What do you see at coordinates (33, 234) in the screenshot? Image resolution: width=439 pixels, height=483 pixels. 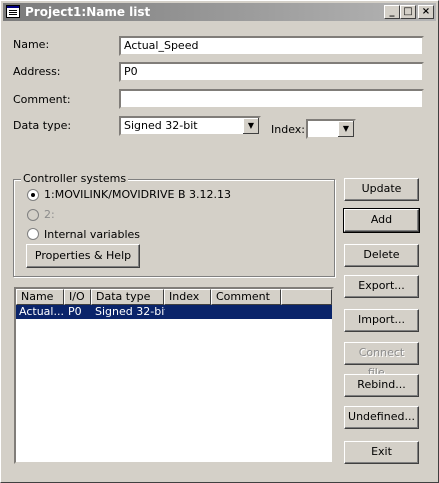 I see `controller-radio-internal` at bounding box center [33, 234].